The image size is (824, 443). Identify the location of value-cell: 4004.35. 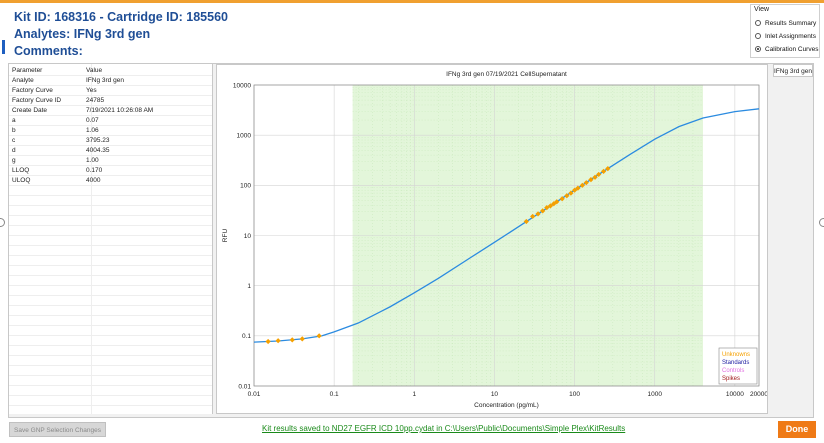
(98, 150).